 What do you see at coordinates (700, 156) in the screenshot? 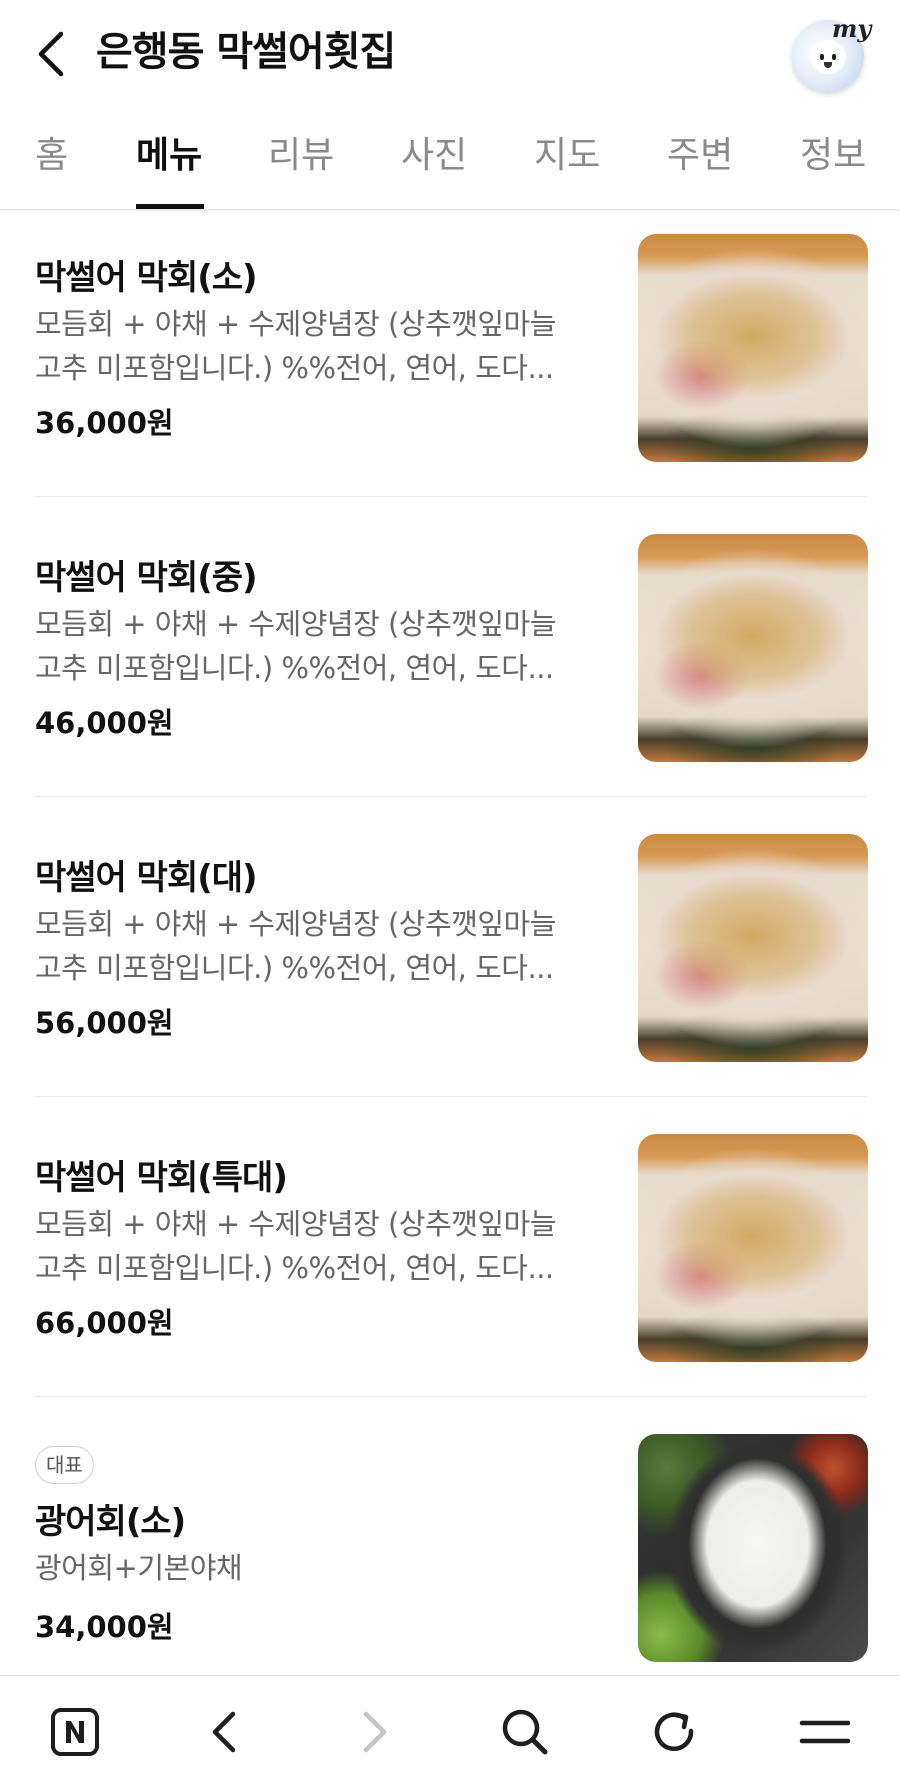
I see `tab-nearby: 주변` at bounding box center [700, 156].